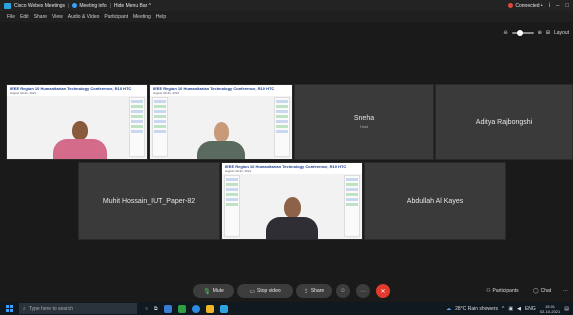 The height and width of the screenshot is (315, 573). I want to click on clock: 15:01 02-10-2021, so click(550, 309).